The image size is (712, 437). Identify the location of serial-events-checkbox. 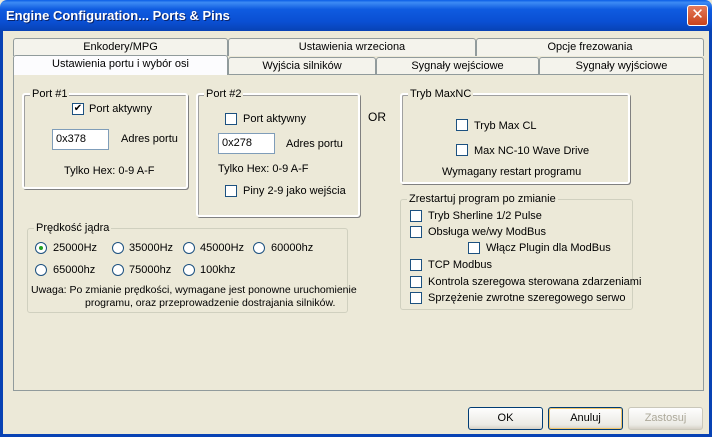
(416, 282).